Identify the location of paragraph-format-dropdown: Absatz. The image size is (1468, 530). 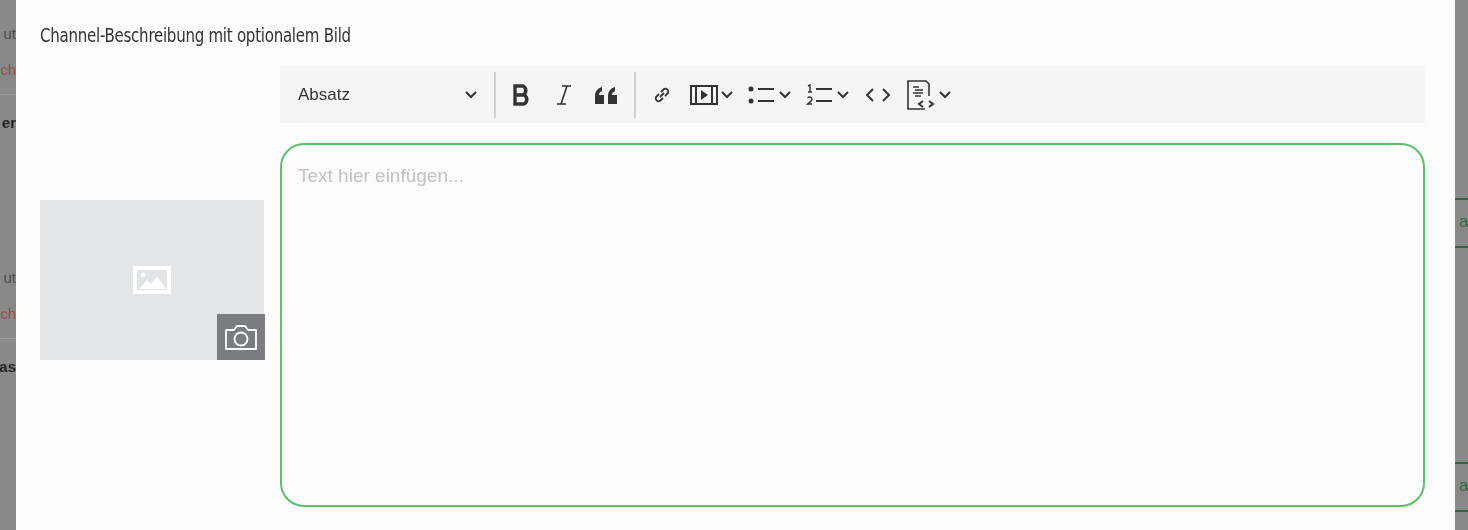
(388, 94).